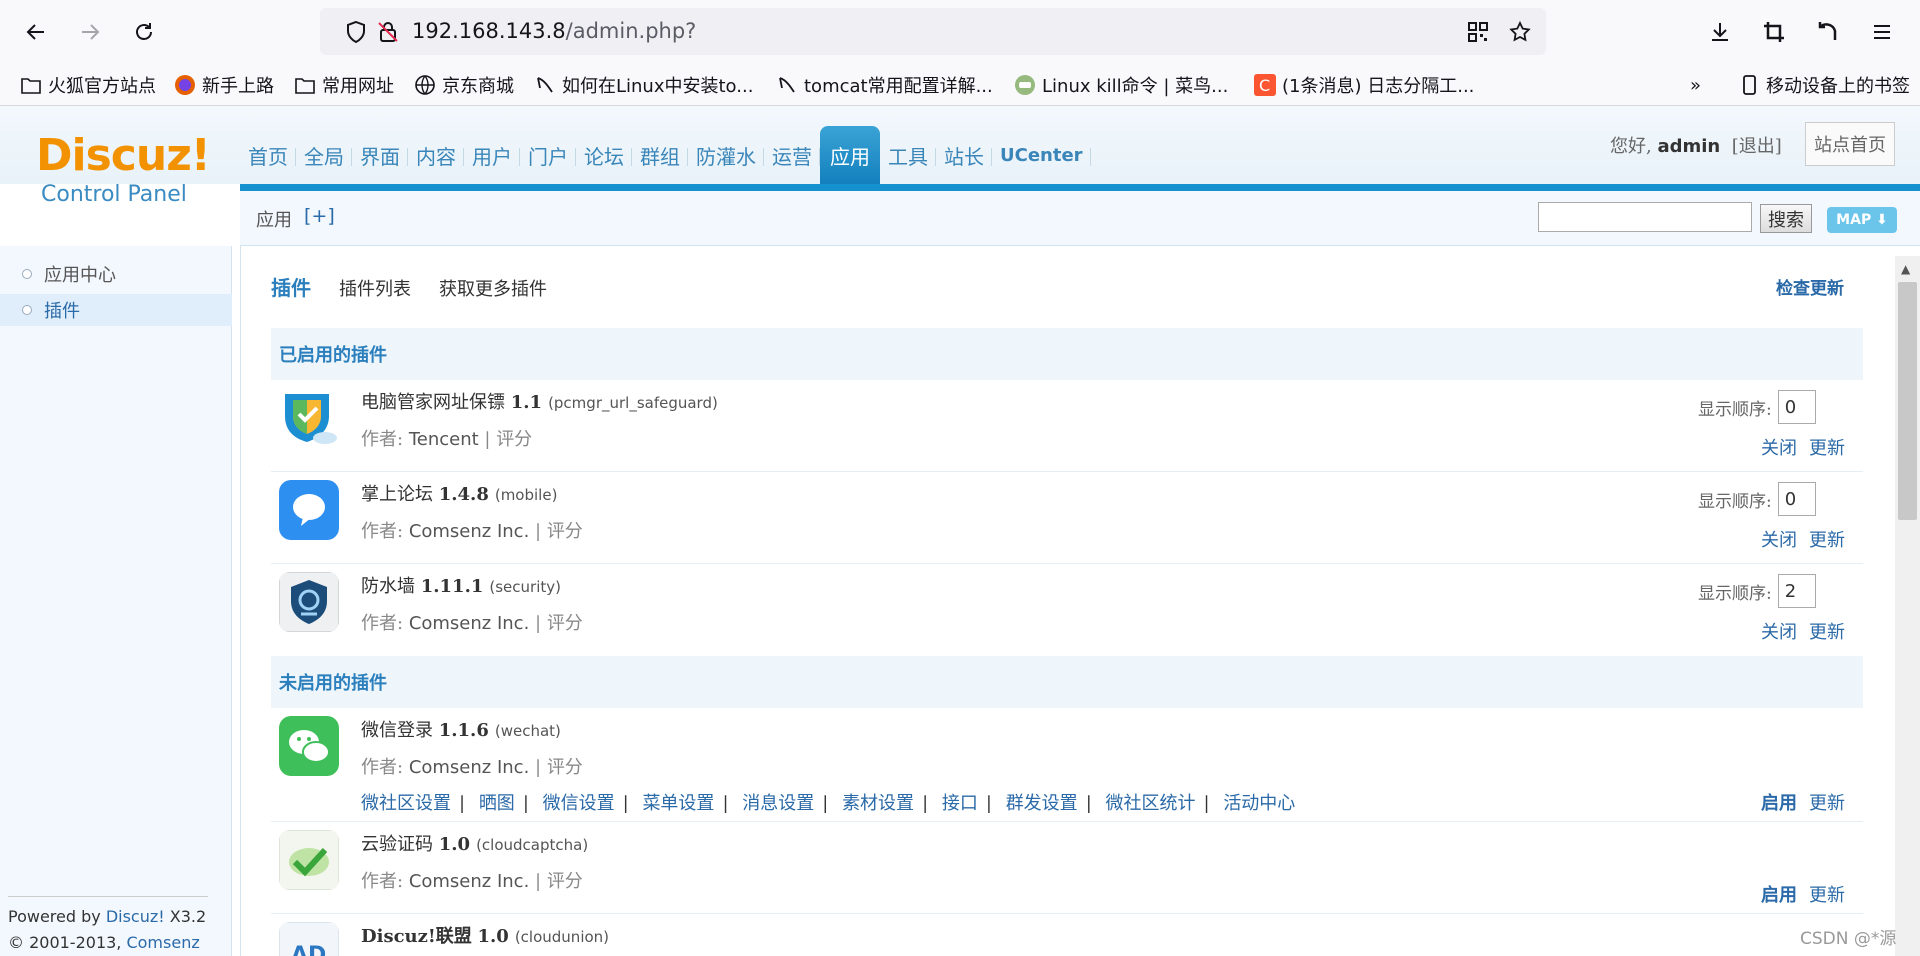 The width and height of the screenshot is (1920, 956). I want to click on tab-plugin-list: 插件列表, so click(375, 288).